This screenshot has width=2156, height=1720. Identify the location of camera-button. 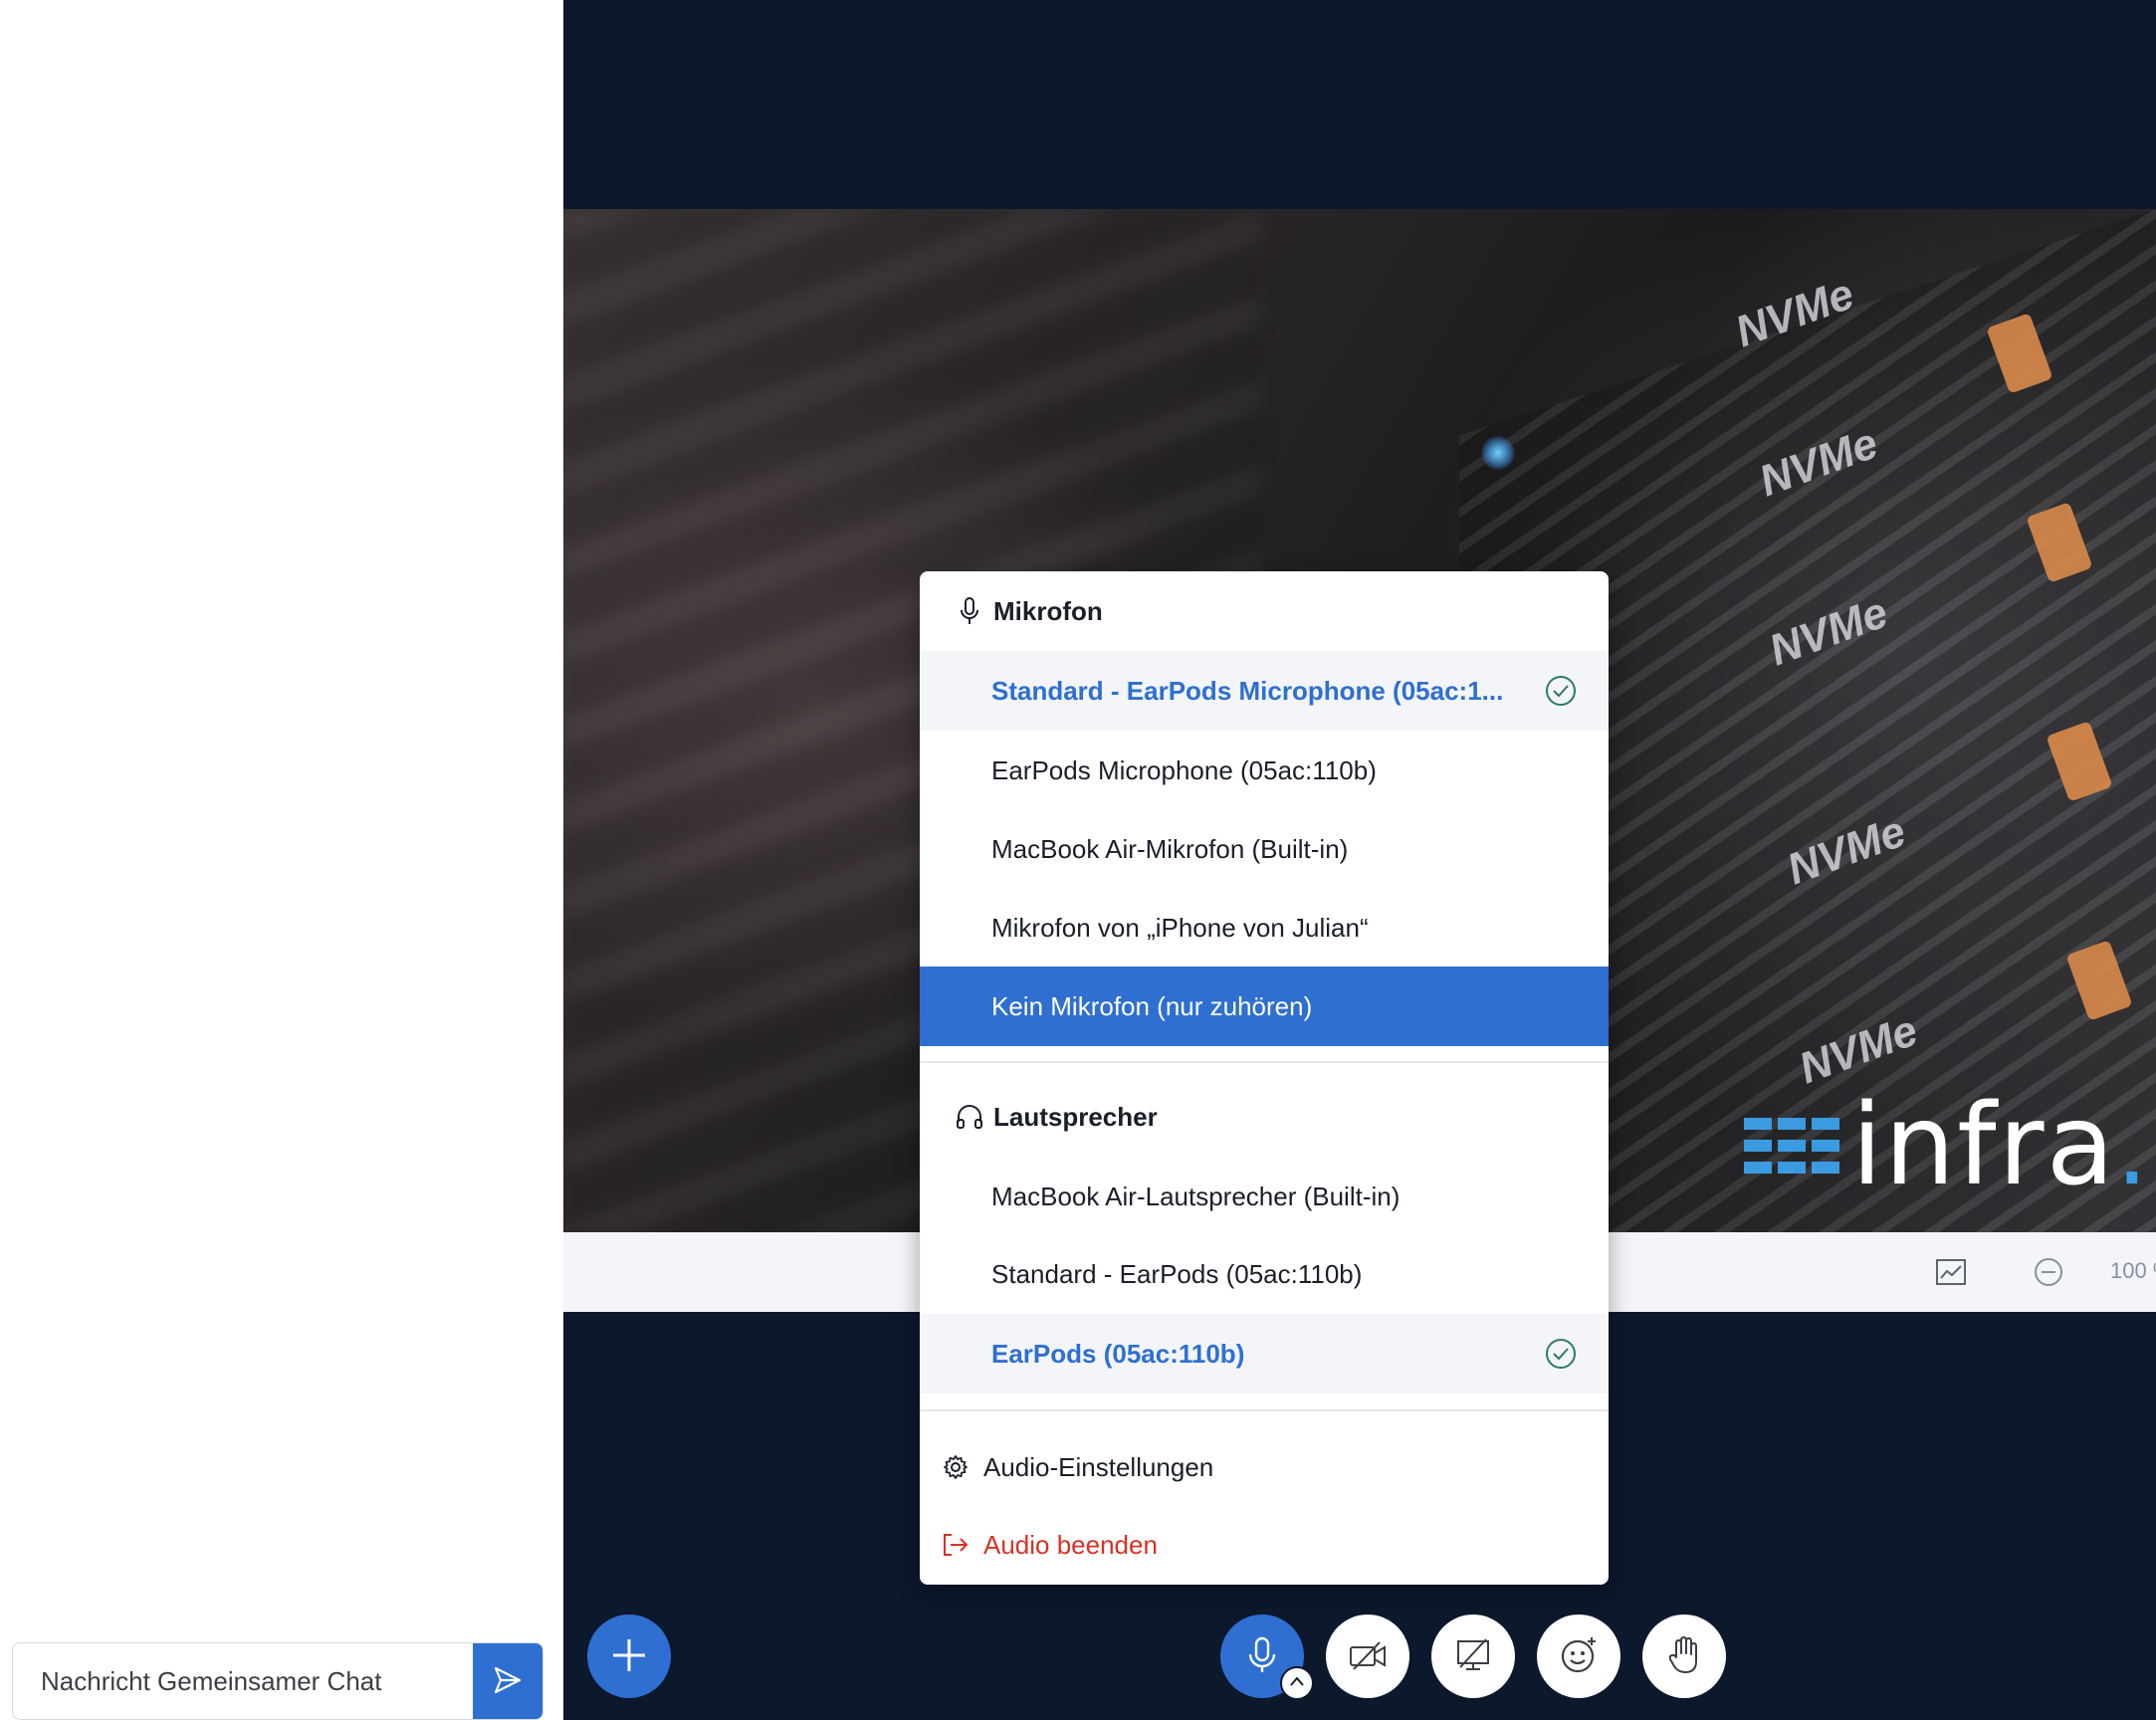
(1367, 1656).